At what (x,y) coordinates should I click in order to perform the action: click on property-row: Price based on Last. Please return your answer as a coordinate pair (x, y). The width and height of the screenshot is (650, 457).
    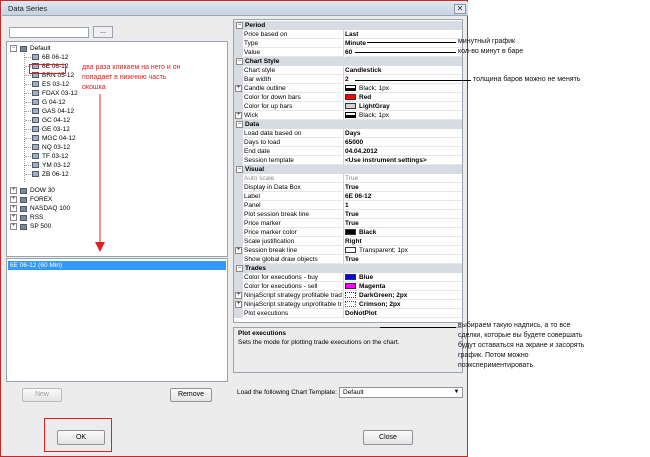
    Looking at the image, I should click on (348, 34).